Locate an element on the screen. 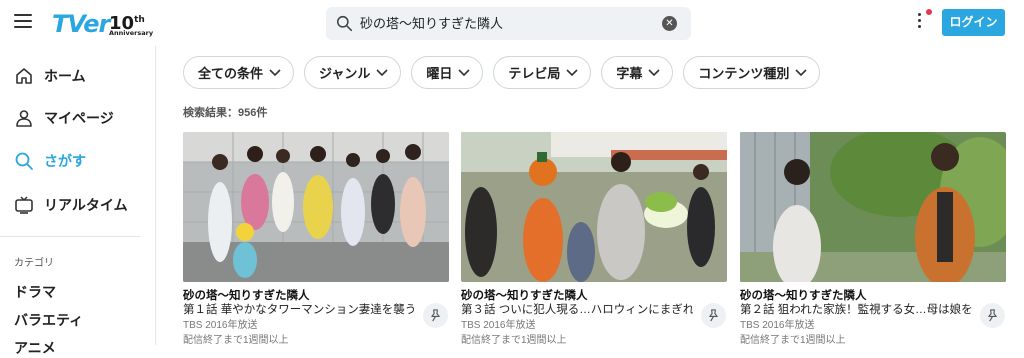 The height and width of the screenshot is (358, 1024). search-bar: 砂の塔〜知りすぎた隣人 ✕ is located at coordinates (508, 23).